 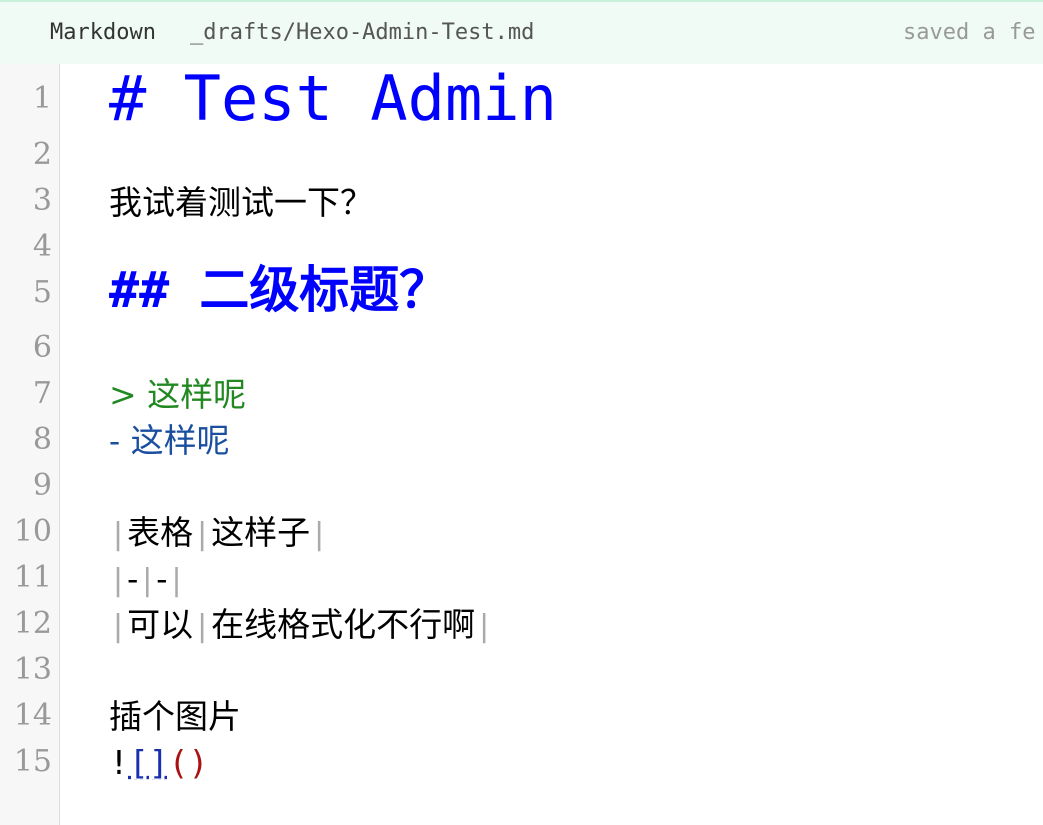 What do you see at coordinates (42, 347) in the screenshot?
I see `line-number: 6` at bounding box center [42, 347].